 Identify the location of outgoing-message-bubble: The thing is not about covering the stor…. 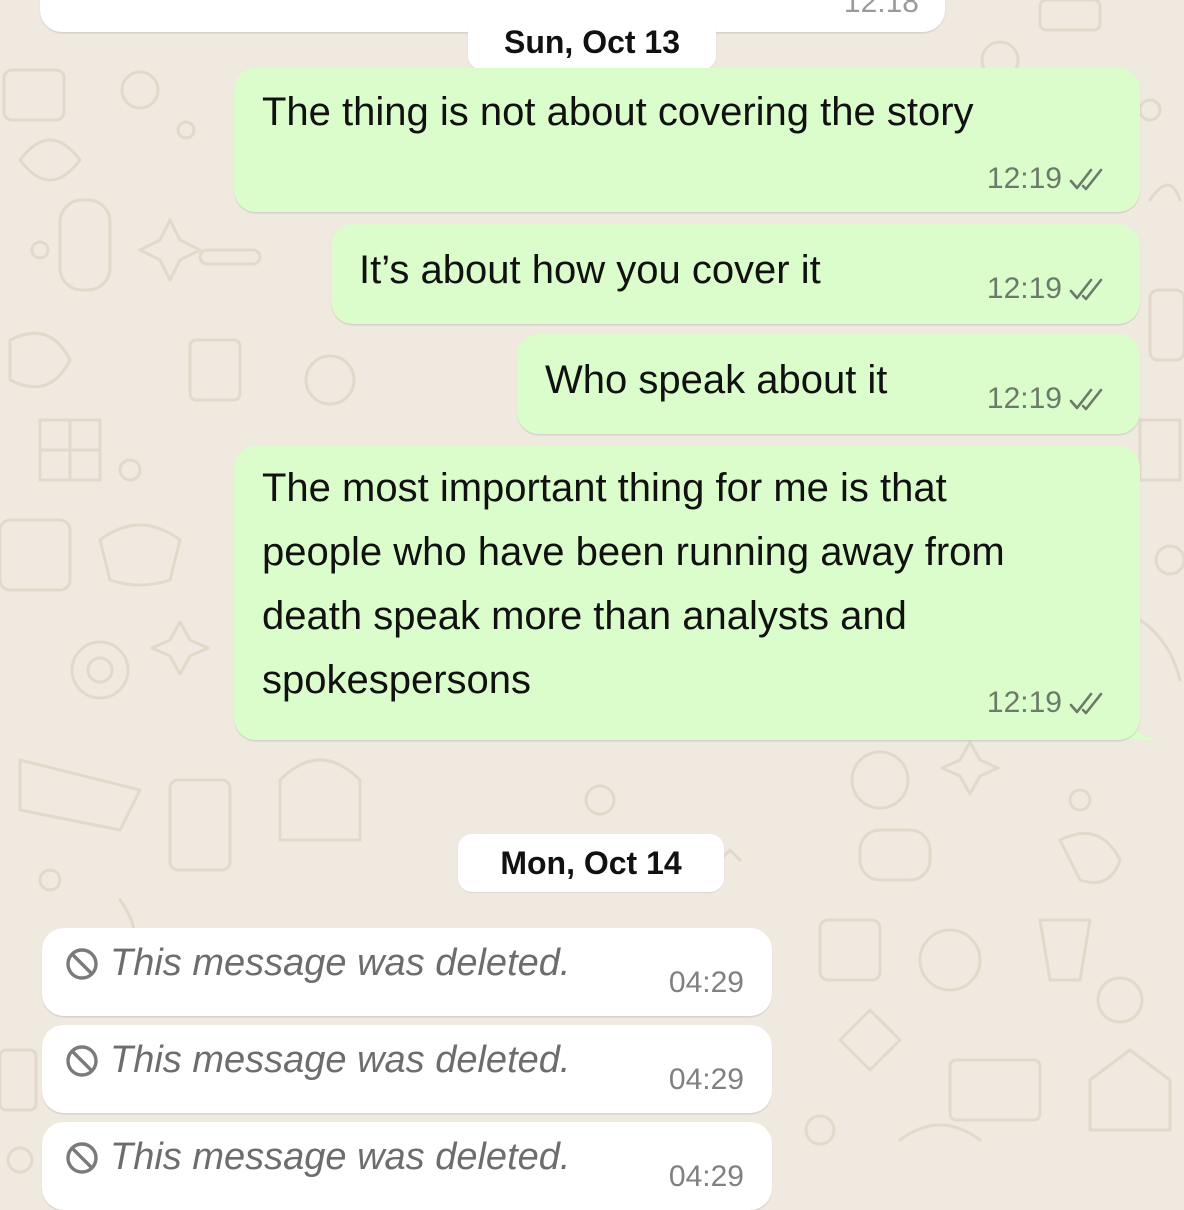
(687, 140).